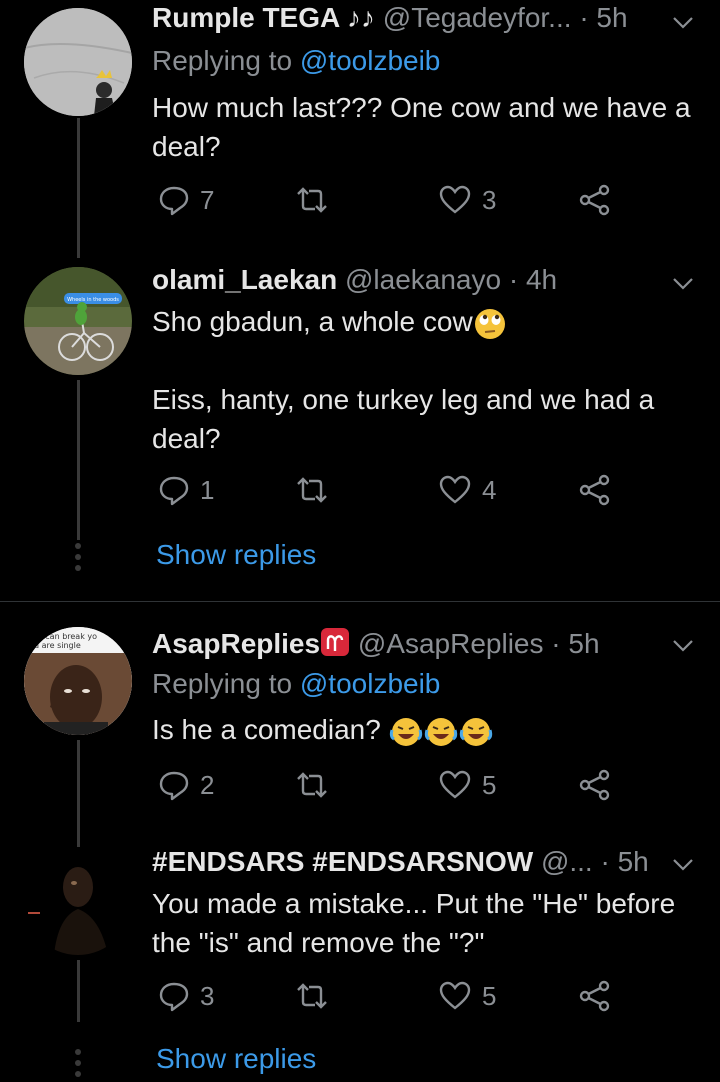  I want to click on tweet-header: #ENDSARS #ENDSARSNOW @... · 5h, so click(400, 862).